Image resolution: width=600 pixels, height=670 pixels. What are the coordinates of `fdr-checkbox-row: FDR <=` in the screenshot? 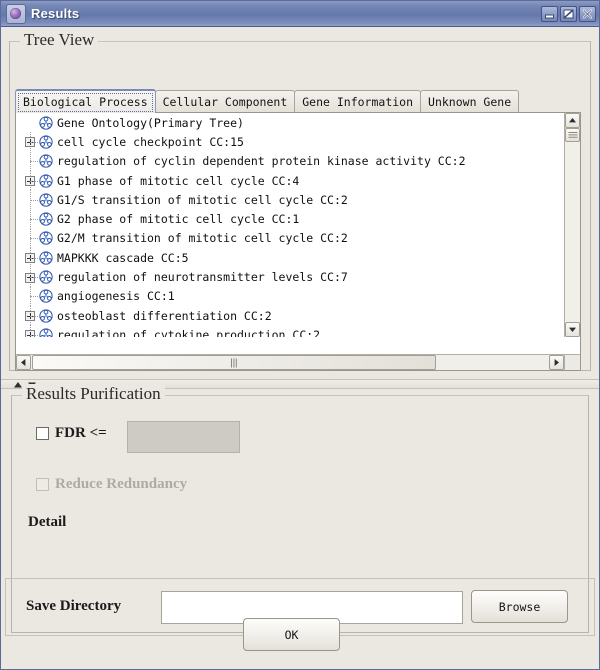 It's located at (71, 433).